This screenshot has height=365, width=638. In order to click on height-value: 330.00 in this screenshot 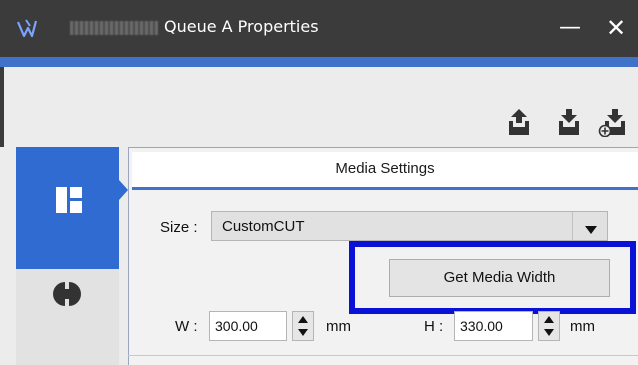, I will do `click(481, 326)`.